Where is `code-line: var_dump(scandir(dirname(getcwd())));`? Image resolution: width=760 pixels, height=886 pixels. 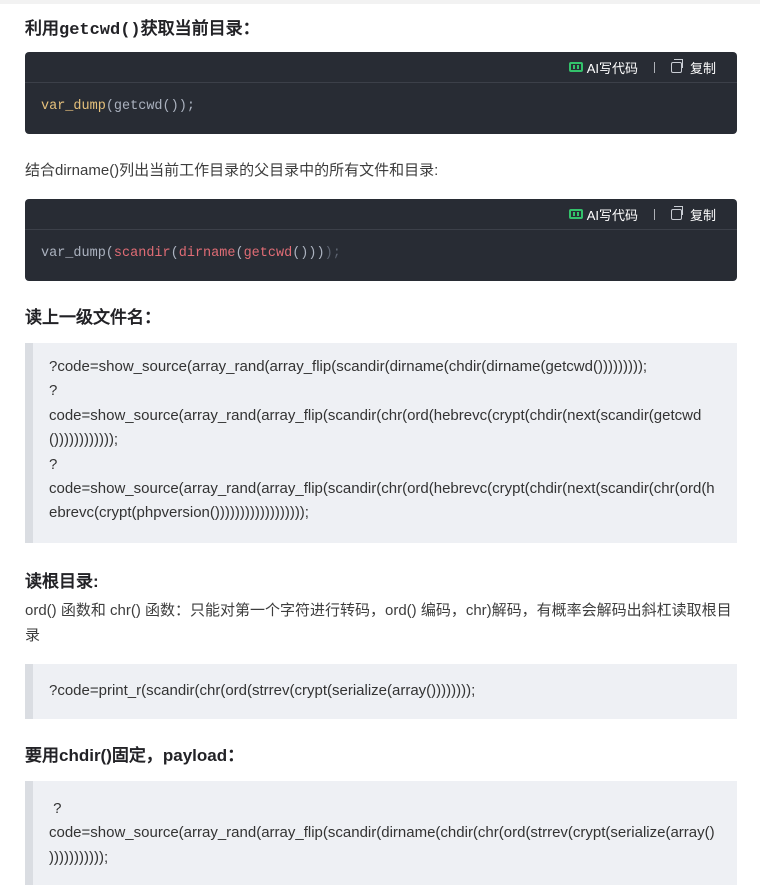
code-line: var_dump(scandir(dirname(getcwd()))); is located at coordinates (381, 255).